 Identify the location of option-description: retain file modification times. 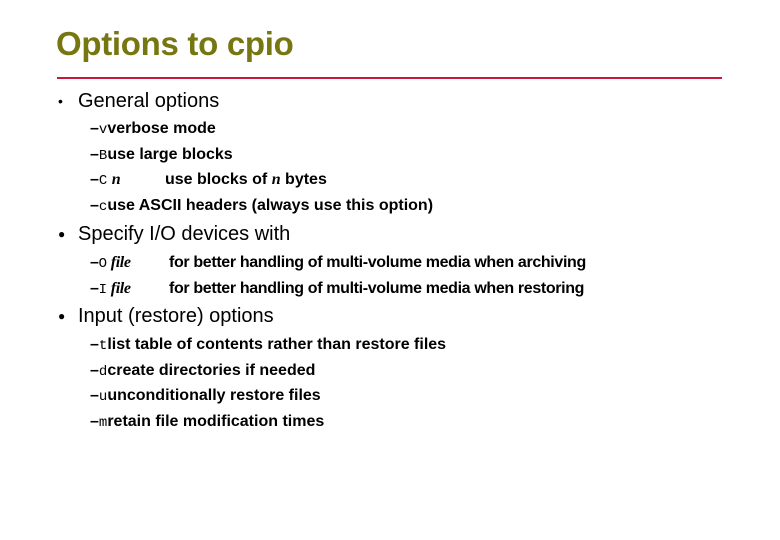
(216, 421).